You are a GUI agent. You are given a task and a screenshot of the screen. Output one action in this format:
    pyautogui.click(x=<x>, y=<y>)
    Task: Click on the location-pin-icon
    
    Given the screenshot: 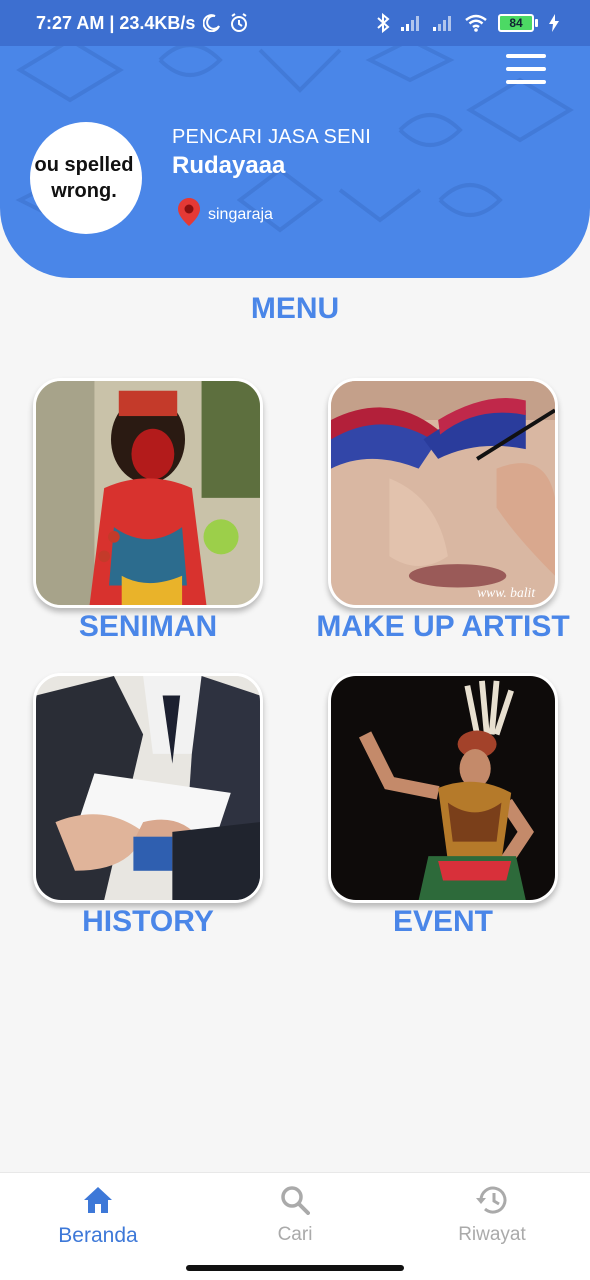 What is the action you would take?
    pyautogui.click(x=189, y=214)
    